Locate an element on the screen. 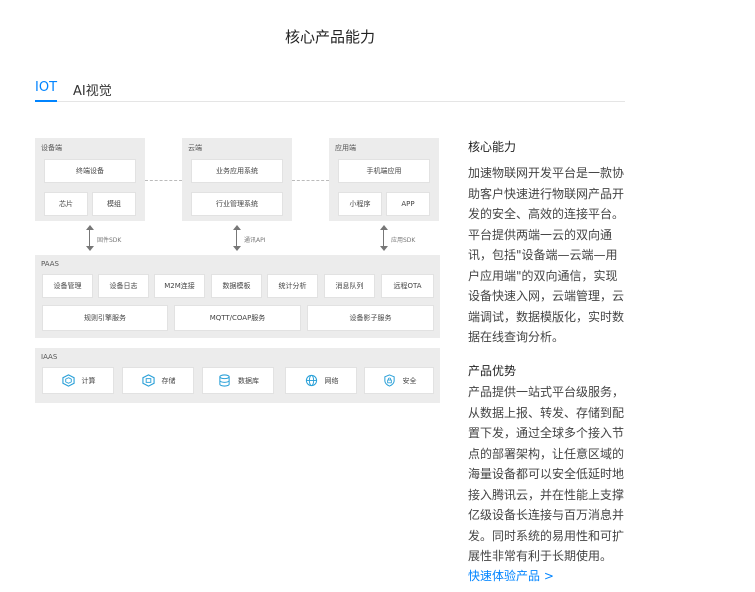 The image size is (755, 592). paas-service-box: 数据模板 is located at coordinates (236, 286).